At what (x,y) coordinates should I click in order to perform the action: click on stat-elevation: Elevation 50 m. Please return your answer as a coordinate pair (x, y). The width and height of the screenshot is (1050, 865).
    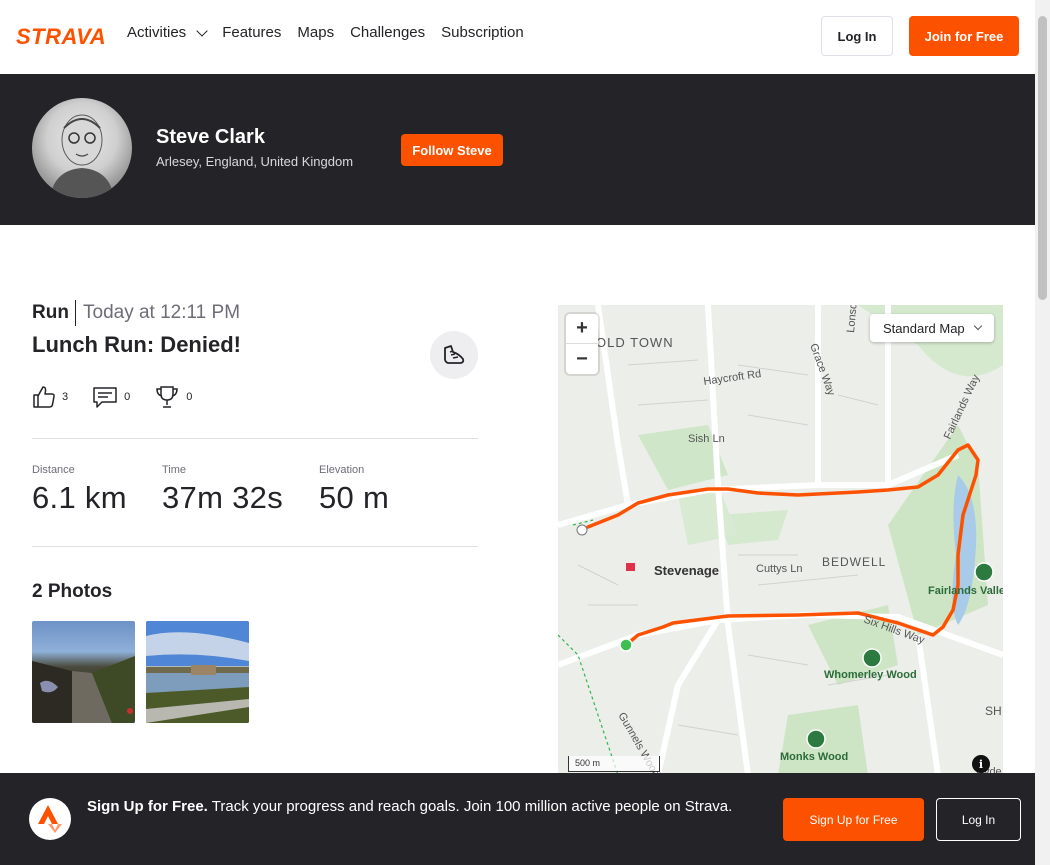
    Looking at the image, I should click on (354, 490).